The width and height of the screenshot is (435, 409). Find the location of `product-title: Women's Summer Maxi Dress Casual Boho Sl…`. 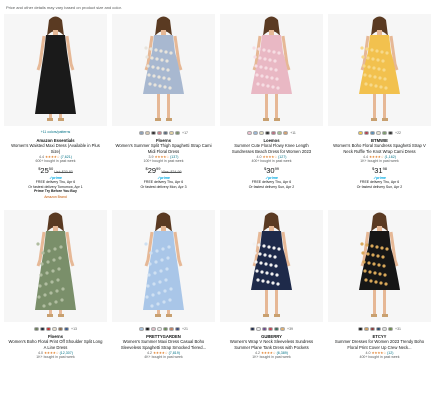

product-title: Women's Summer Maxi Dress Casual Boho Sl… is located at coordinates (163, 344).